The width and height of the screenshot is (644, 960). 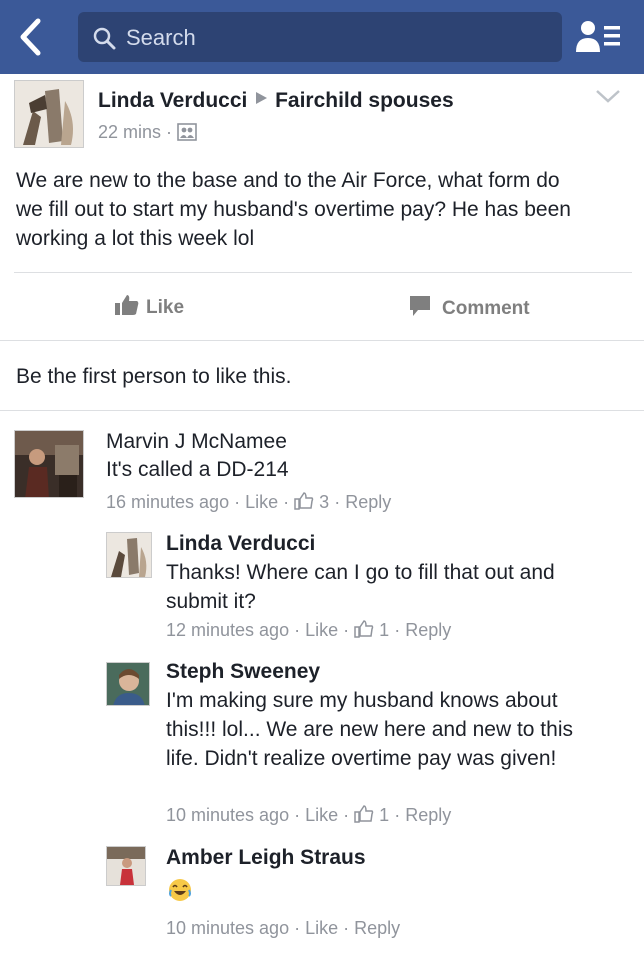 What do you see at coordinates (187, 134) in the screenshot?
I see `group-privacy-icon` at bounding box center [187, 134].